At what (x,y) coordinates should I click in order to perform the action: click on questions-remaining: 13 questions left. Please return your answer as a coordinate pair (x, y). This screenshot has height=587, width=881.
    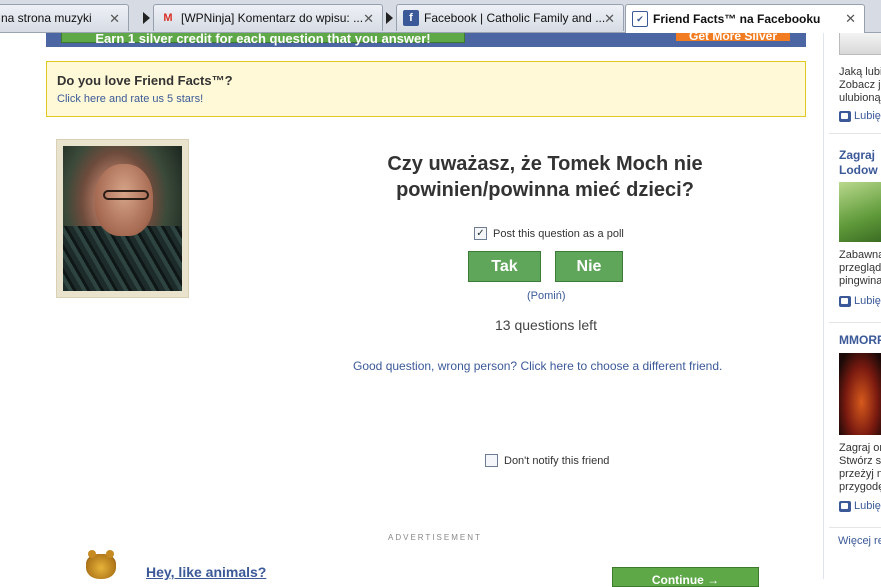
    Looking at the image, I should click on (546, 325).